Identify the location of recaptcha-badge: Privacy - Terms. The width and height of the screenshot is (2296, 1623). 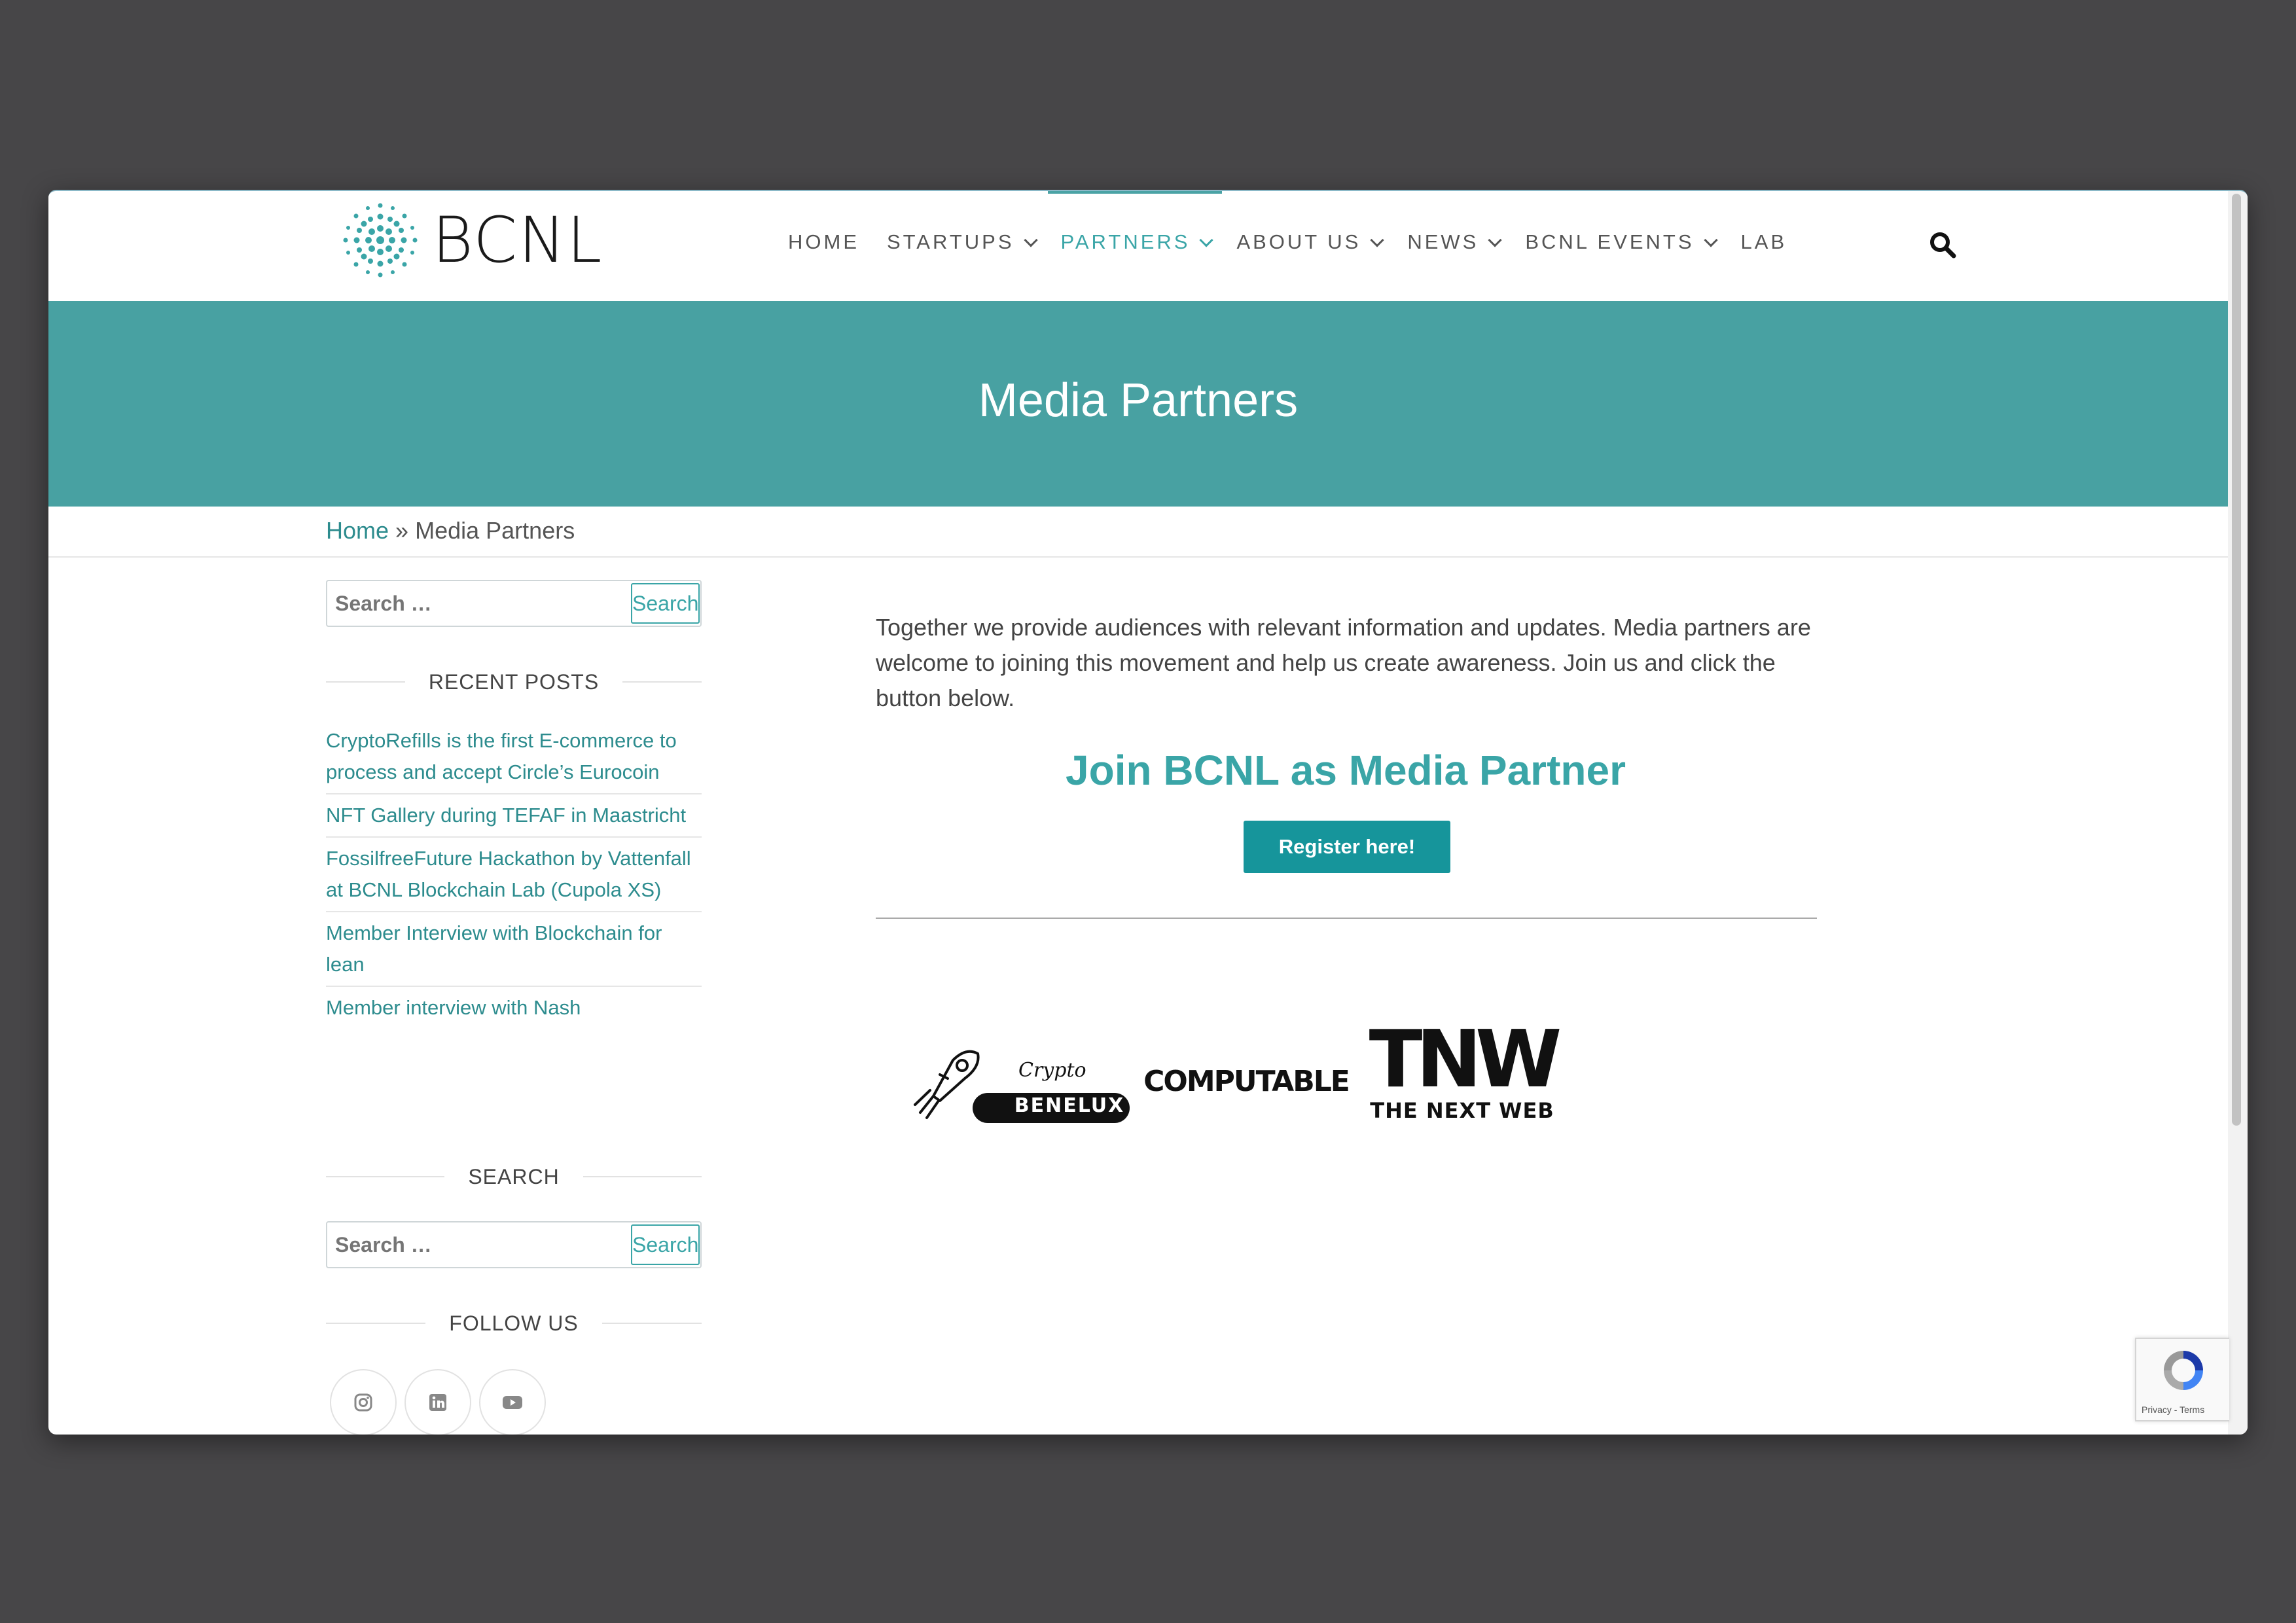
(2182, 1380).